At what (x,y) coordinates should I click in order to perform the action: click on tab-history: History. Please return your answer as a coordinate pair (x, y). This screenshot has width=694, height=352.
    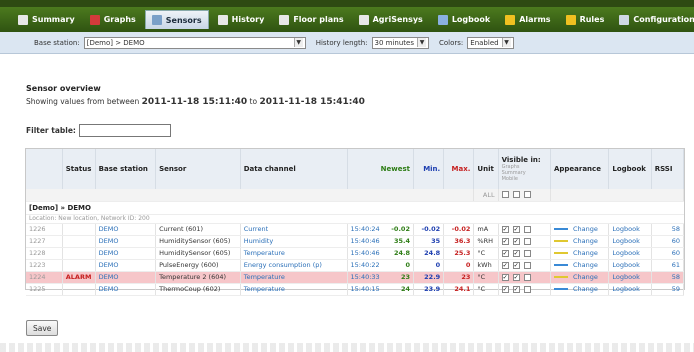
    Looking at the image, I should click on (241, 19).